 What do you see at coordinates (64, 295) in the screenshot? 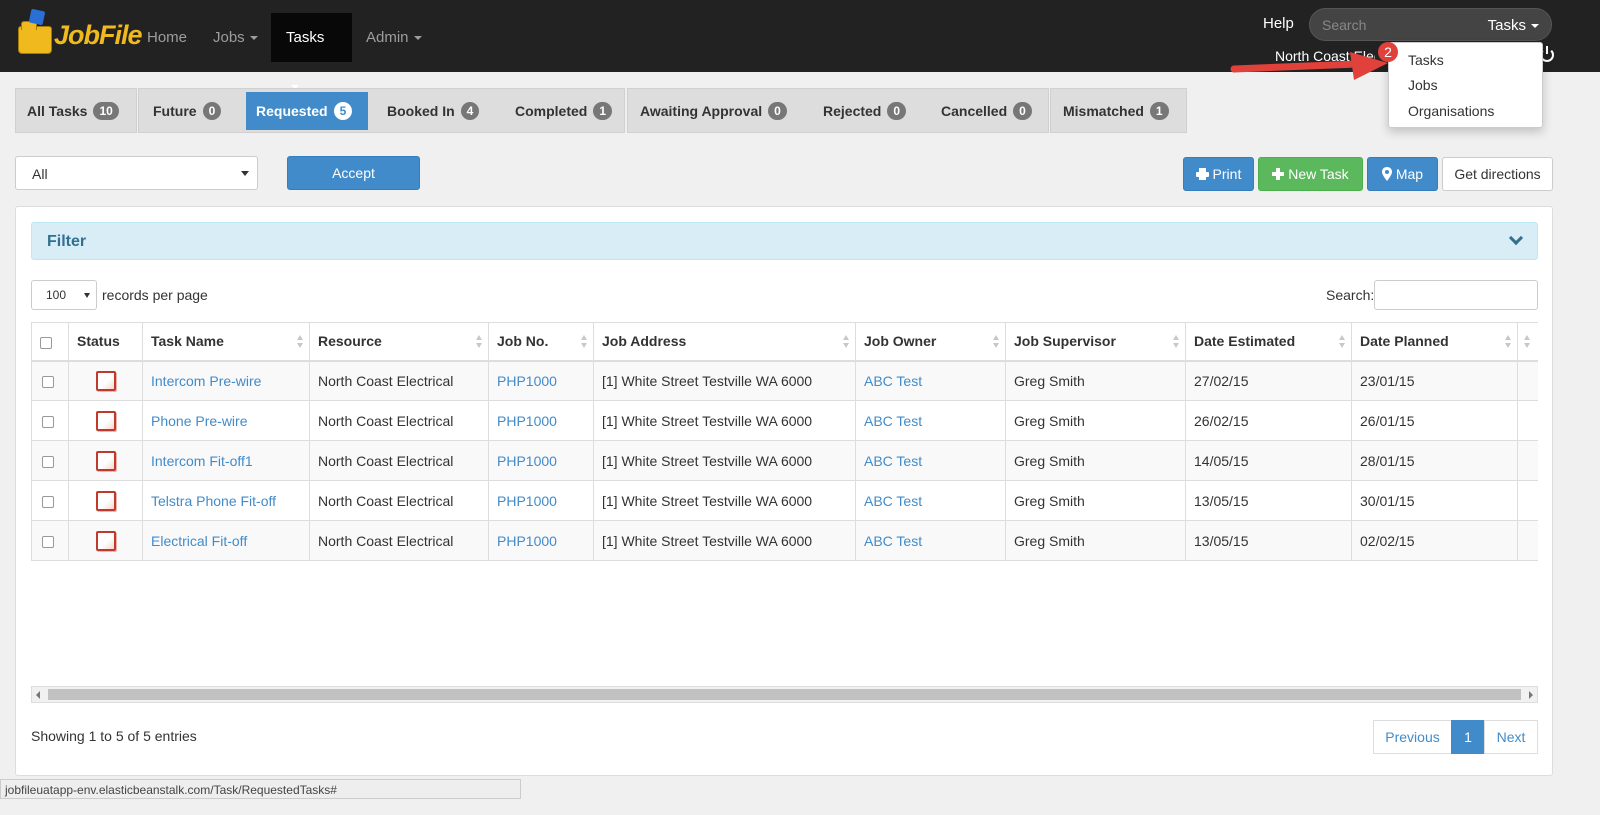
I see `records-per-page-select: 100` at bounding box center [64, 295].